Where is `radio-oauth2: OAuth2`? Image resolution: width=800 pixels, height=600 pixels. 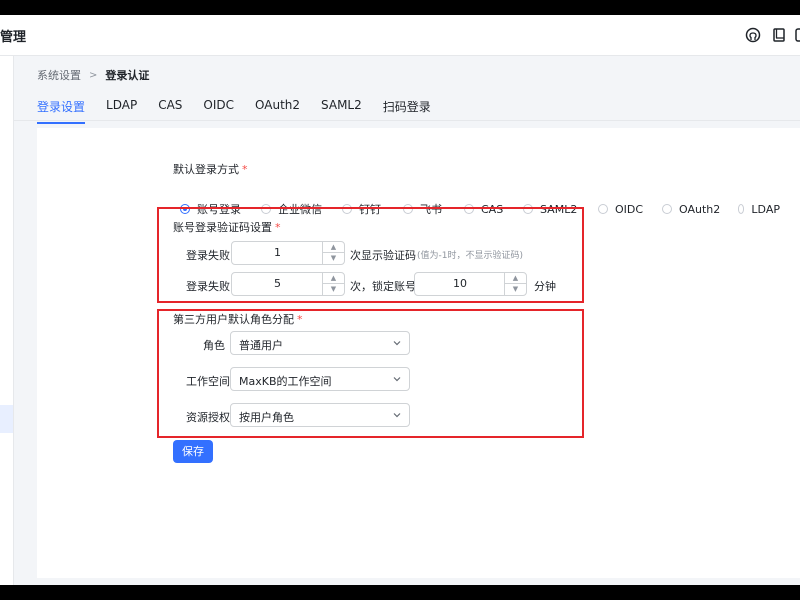
radio-oauth2: OAuth2 is located at coordinates (700, 209).